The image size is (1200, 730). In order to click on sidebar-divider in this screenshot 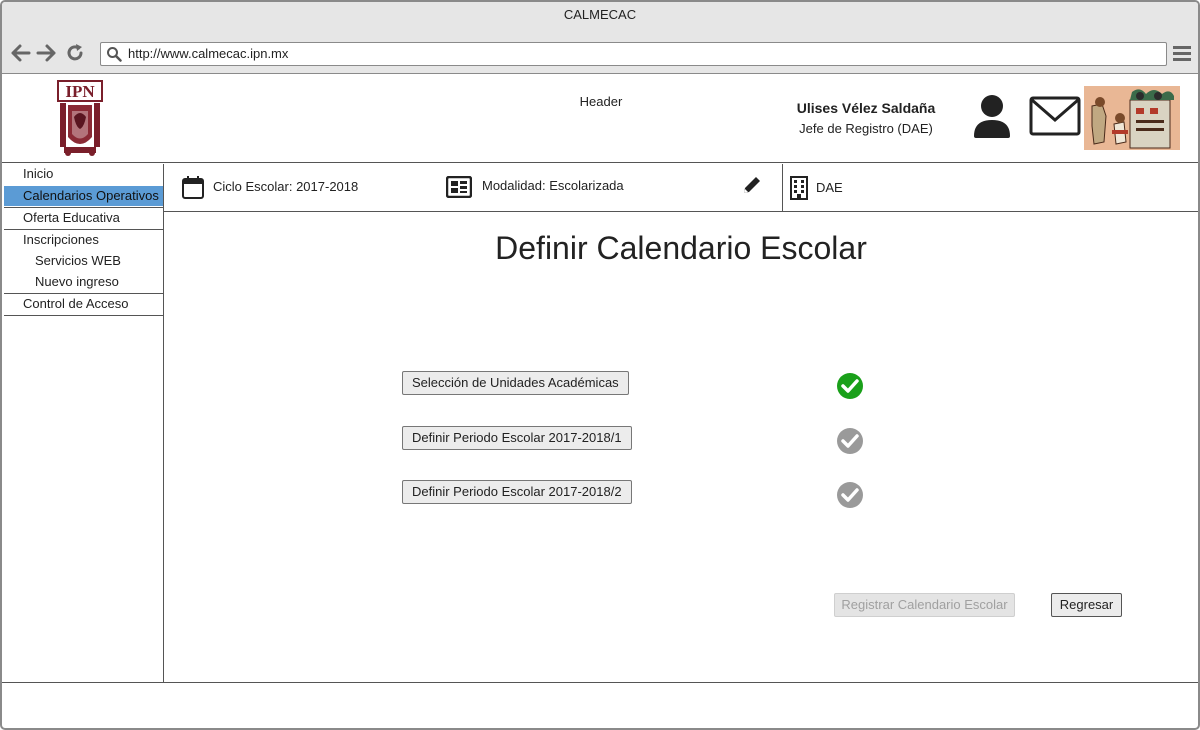, I will do `click(83, 315)`.